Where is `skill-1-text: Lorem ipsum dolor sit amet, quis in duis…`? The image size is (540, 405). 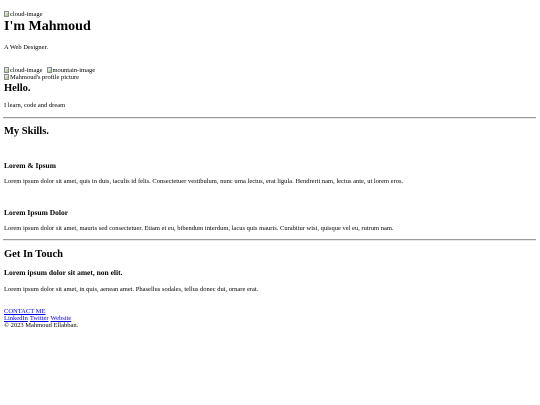
skill-1-text: Lorem ipsum dolor sit amet, quis in duis… is located at coordinates (204, 181).